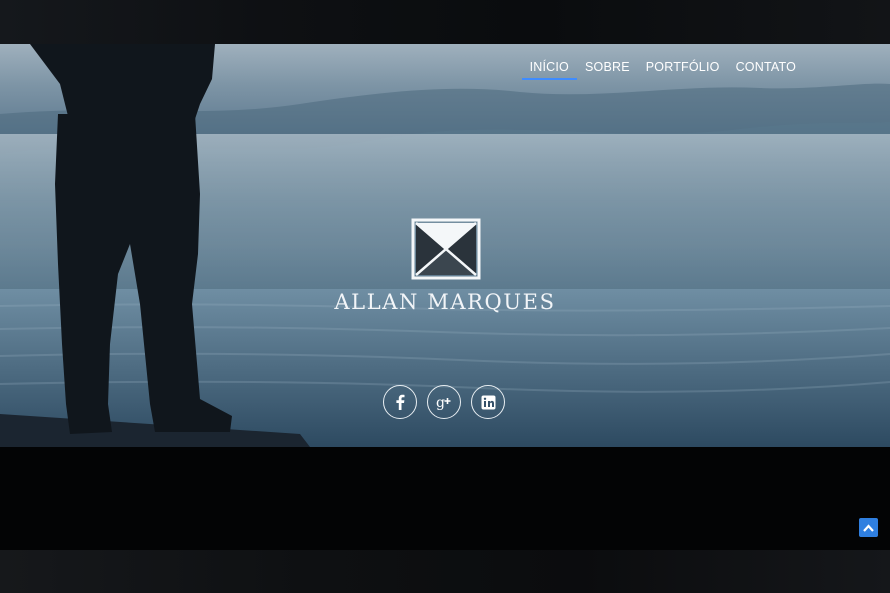 The image size is (890, 593). Describe the element at coordinates (446, 249) in the screenshot. I see `bowtie-logo-icon` at that location.